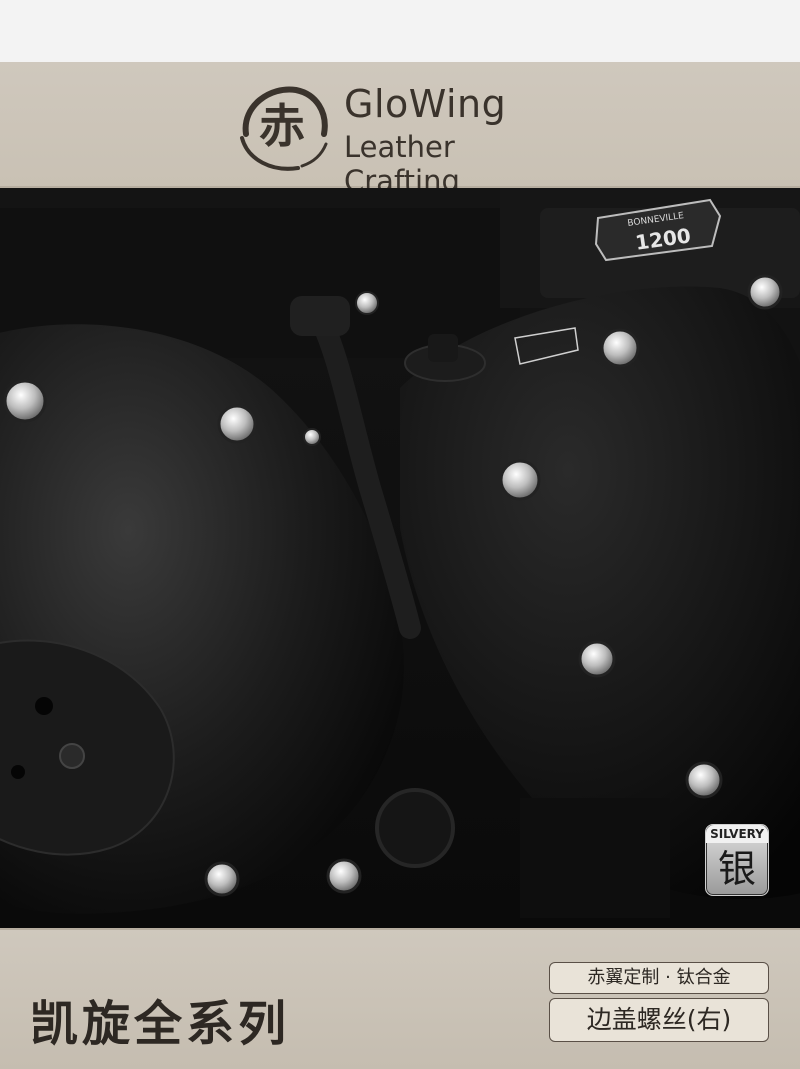 The height and width of the screenshot is (1069, 800). Describe the element at coordinates (659, 1020) in the screenshot. I see `product-name-pill: 边盖螺丝(右)` at that location.